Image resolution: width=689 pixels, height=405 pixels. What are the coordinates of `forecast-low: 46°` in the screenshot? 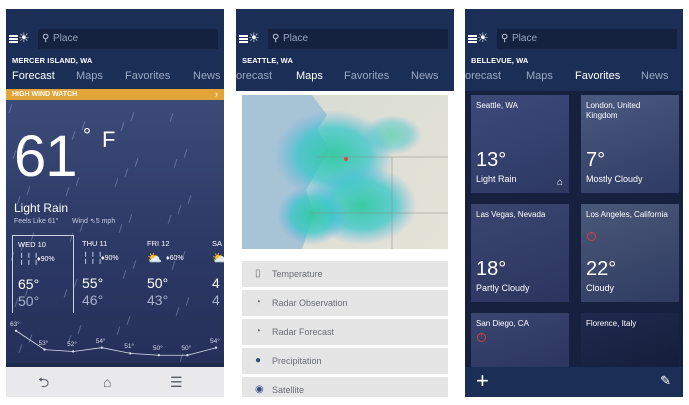 It's located at (93, 300).